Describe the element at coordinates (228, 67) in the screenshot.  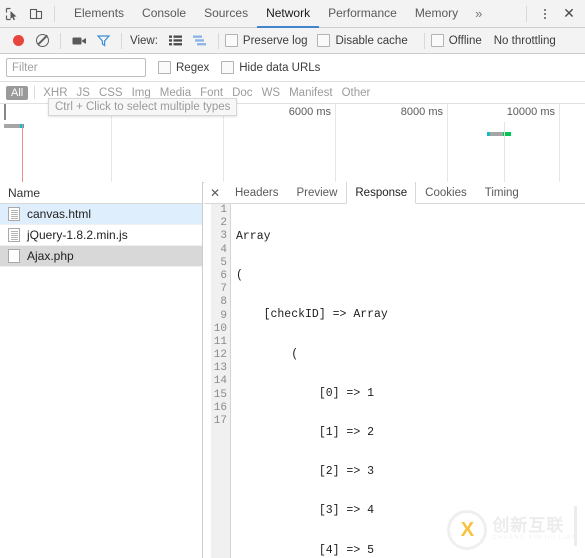
I see `hide-data-urls-checkbox` at that location.